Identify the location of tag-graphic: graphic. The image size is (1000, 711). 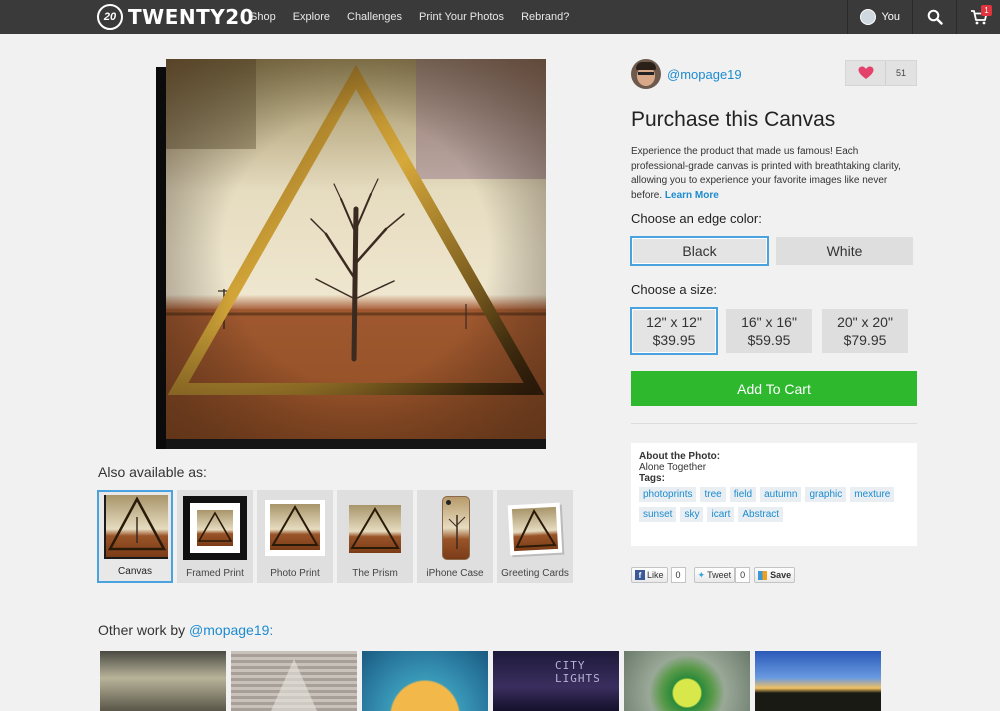
(826, 494).